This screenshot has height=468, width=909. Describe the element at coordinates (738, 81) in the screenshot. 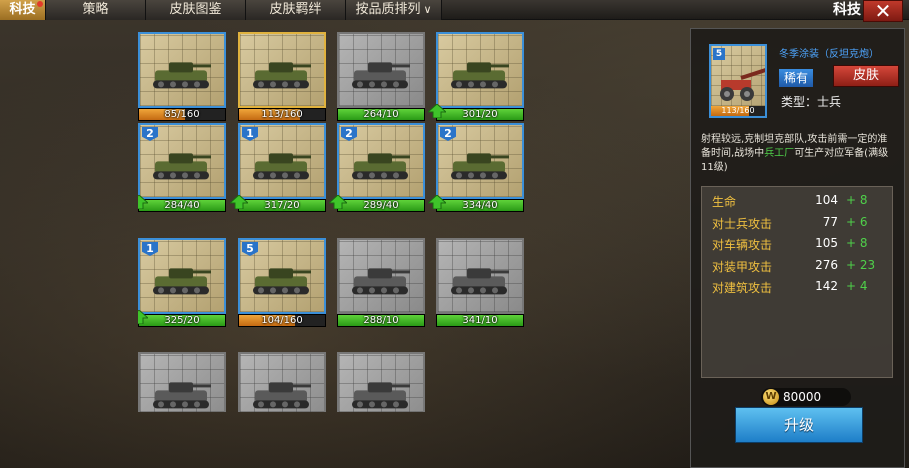

I see `unit-thumbnail: 5 113/160` at that location.